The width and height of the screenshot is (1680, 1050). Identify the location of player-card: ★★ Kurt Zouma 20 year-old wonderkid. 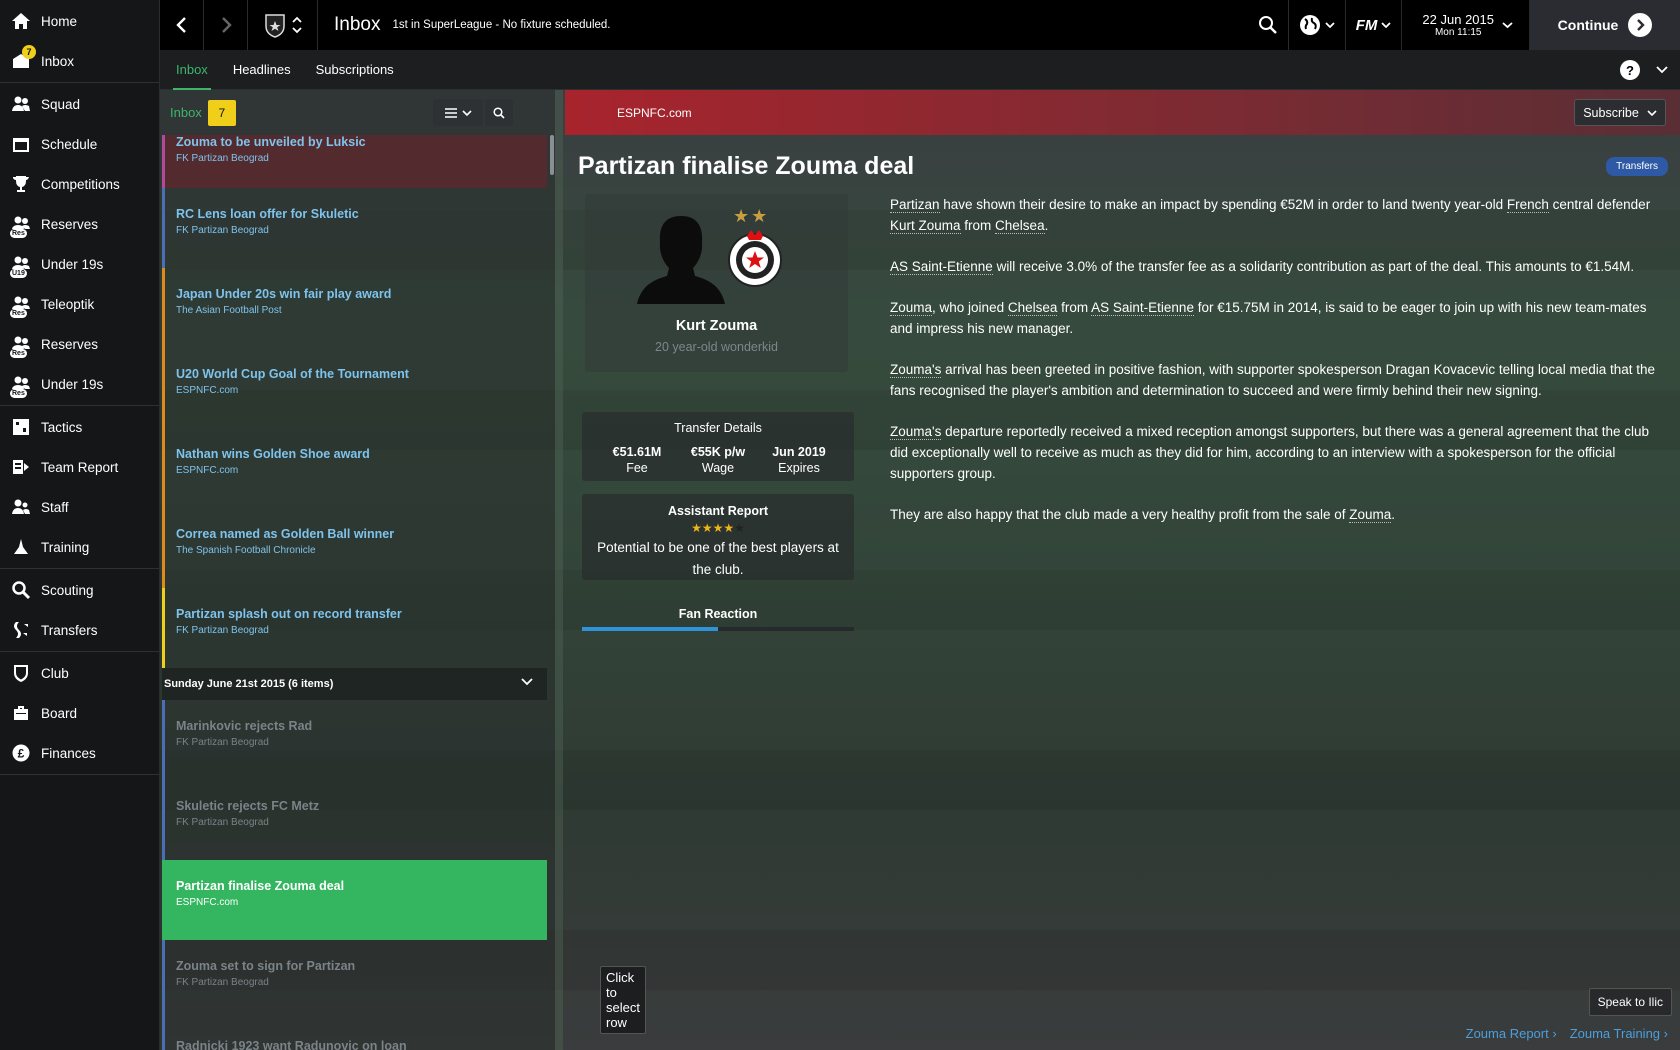
(716, 283).